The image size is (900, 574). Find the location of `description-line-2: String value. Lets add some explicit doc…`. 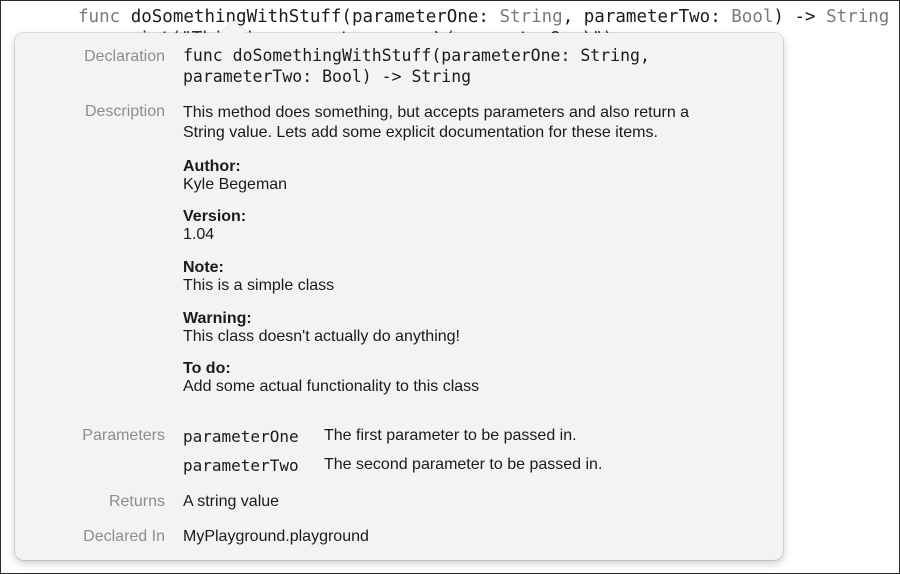

description-line-2: String value. Lets add some explicit doc… is located at coordinates (420, 132).